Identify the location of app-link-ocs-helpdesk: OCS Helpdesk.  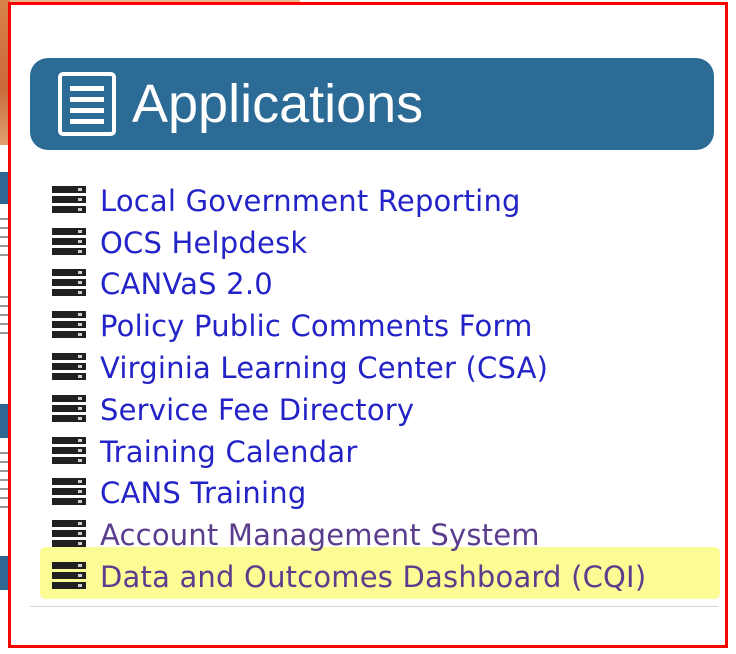
(203, 243).